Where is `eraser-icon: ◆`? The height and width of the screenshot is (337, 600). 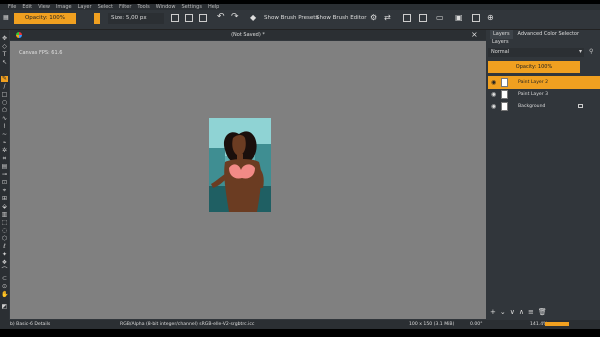
eraser-icon: ◆ is located at coordinates (253, 17).